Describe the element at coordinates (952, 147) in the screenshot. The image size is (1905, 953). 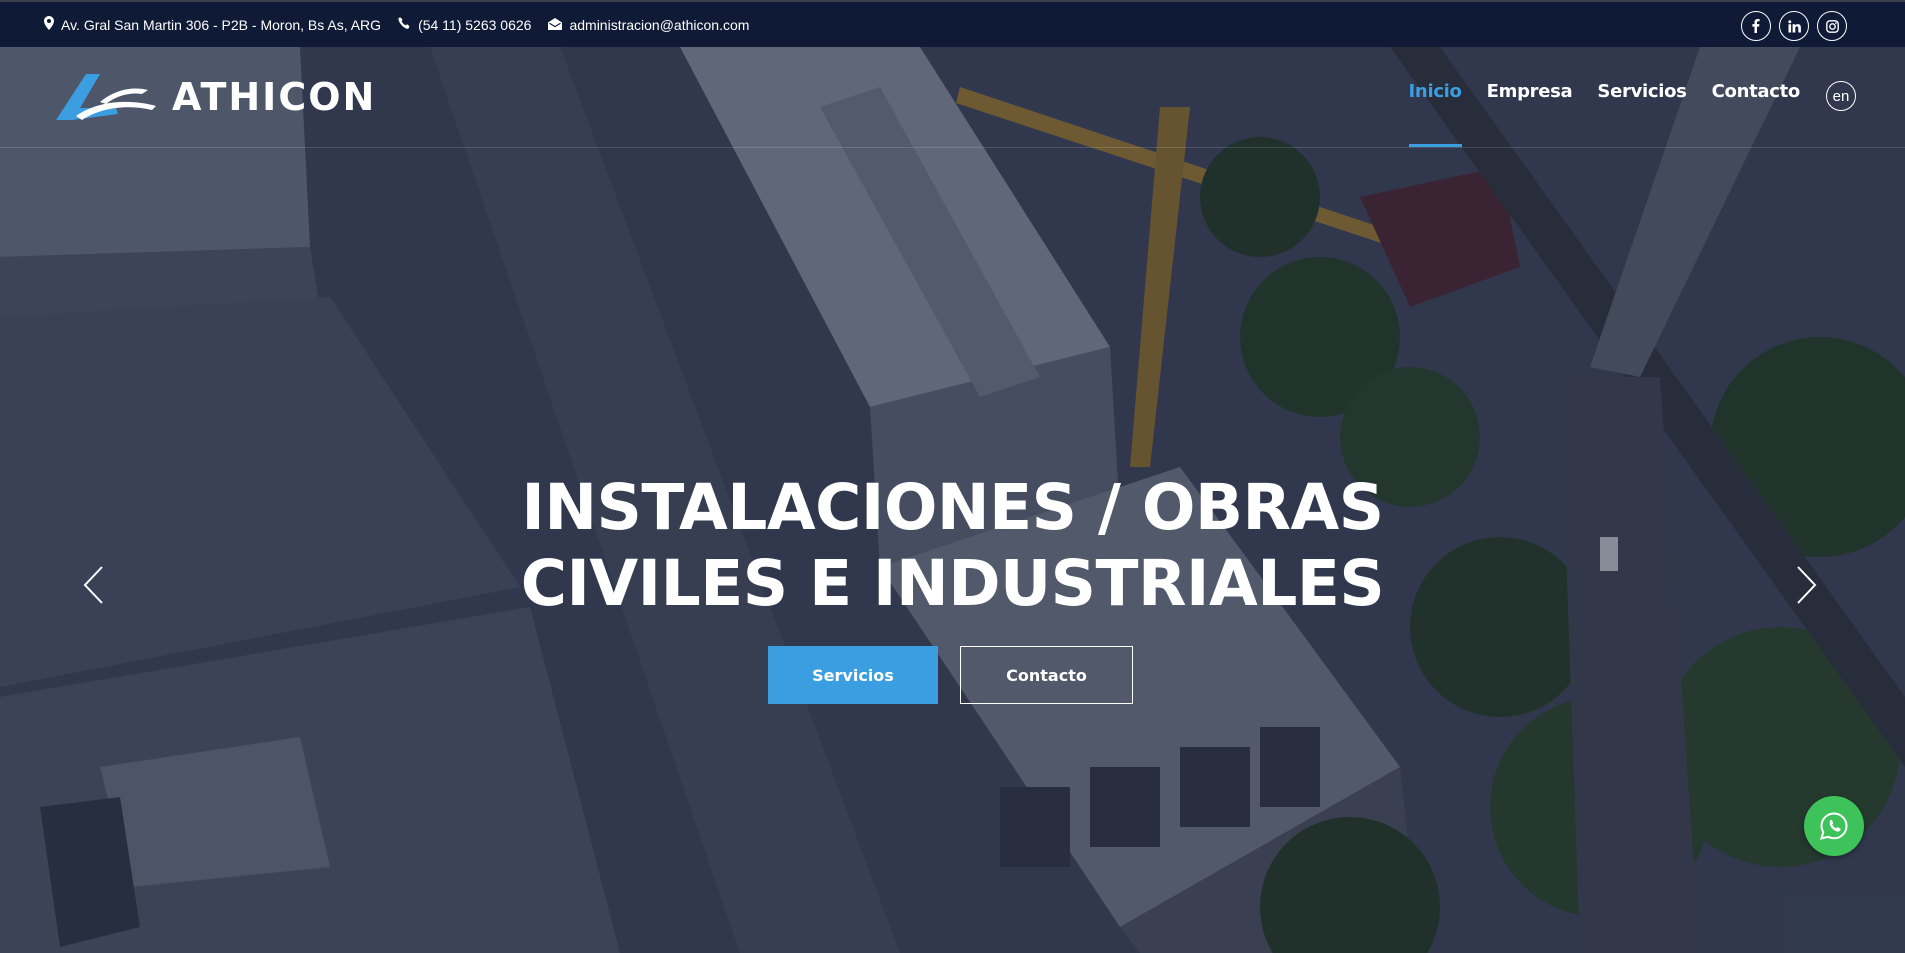
I see `header-divider` at that location.